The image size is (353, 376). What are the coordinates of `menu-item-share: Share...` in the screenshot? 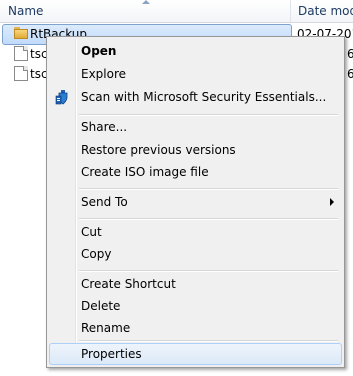 It's located at (195, 127).